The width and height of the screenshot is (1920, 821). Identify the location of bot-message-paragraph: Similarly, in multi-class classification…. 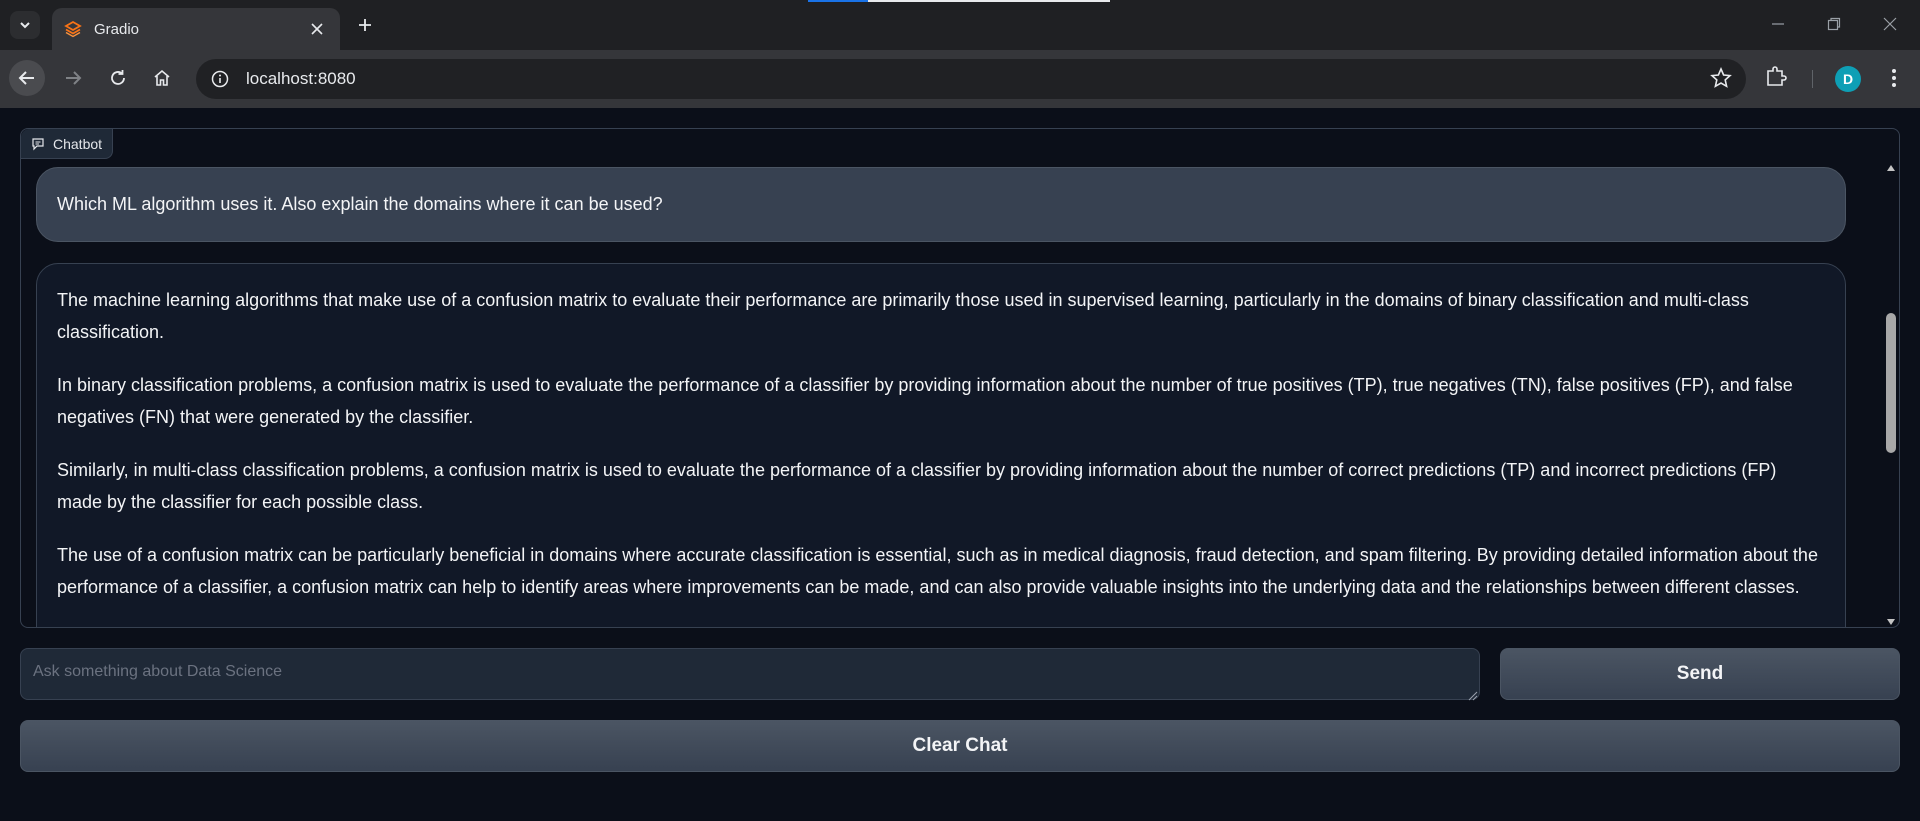
(917, 486).